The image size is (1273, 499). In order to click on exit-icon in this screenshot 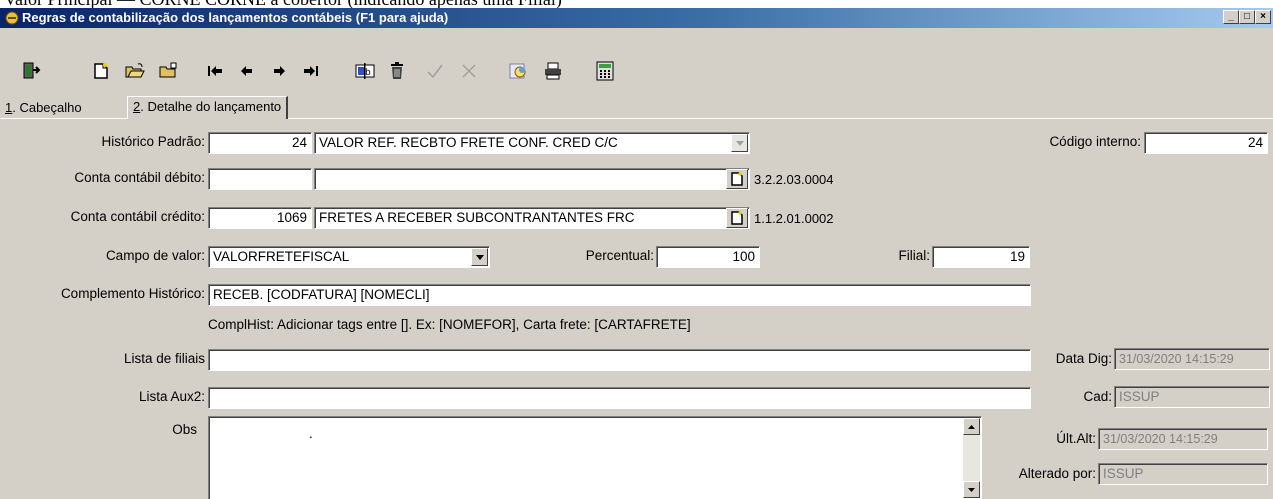, I will do `click(32, 70)`.